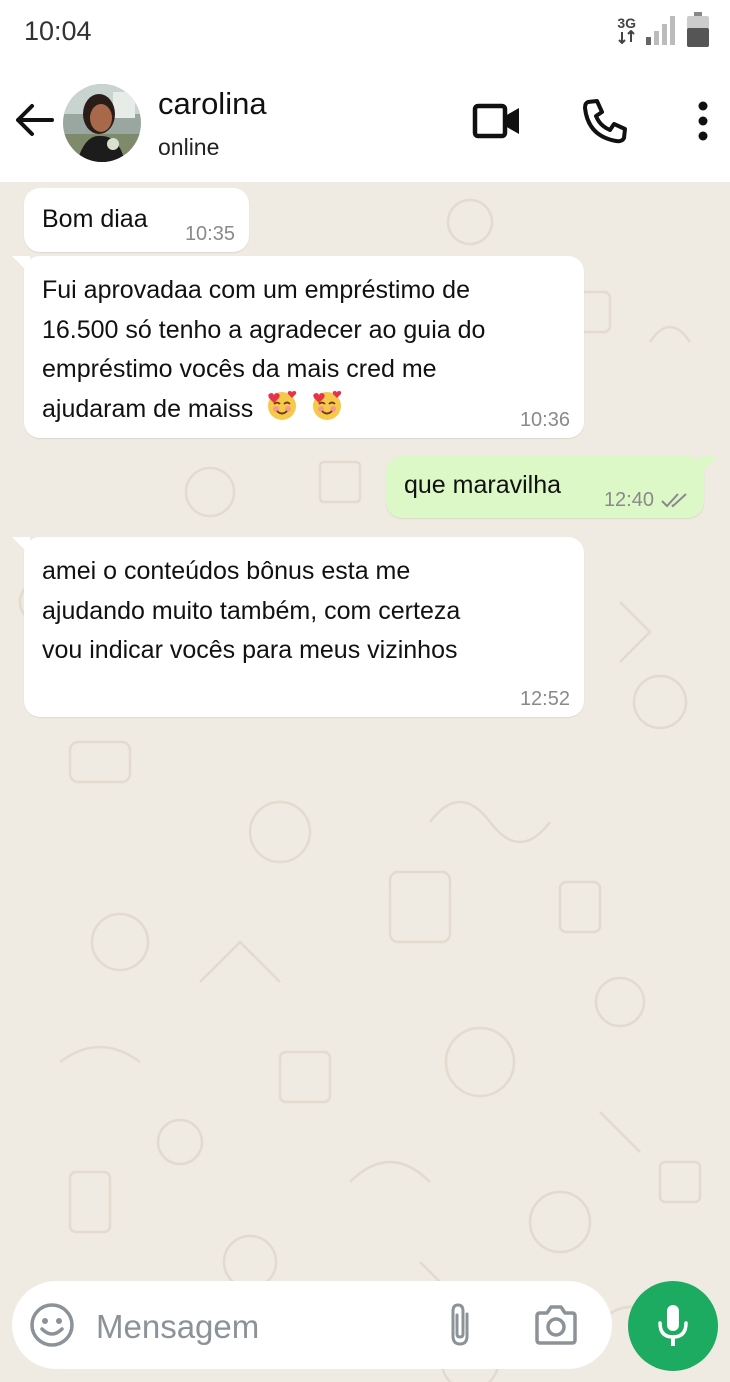 This screenshot has width=730, height=1382. I want to click on message-time: 12:40, so click(628, 500).